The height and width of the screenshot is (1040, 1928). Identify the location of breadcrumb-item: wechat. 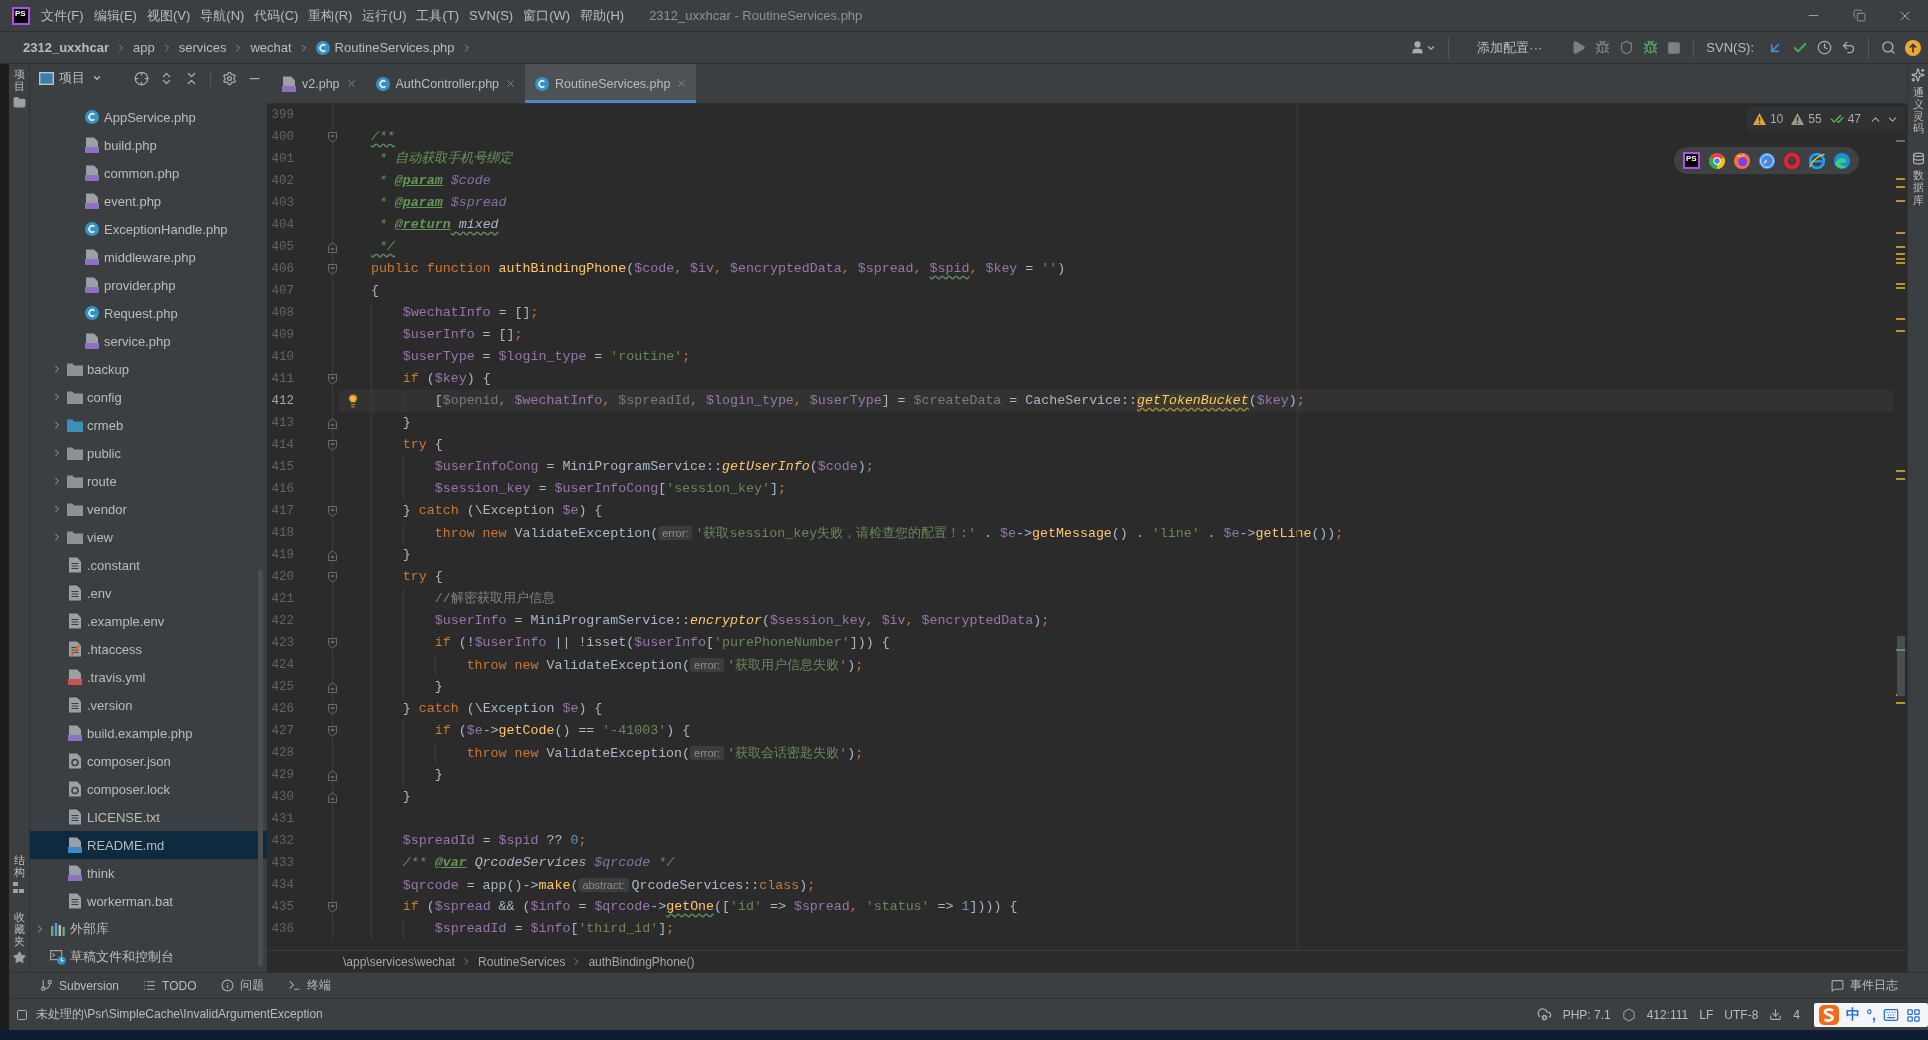
(271, 47).